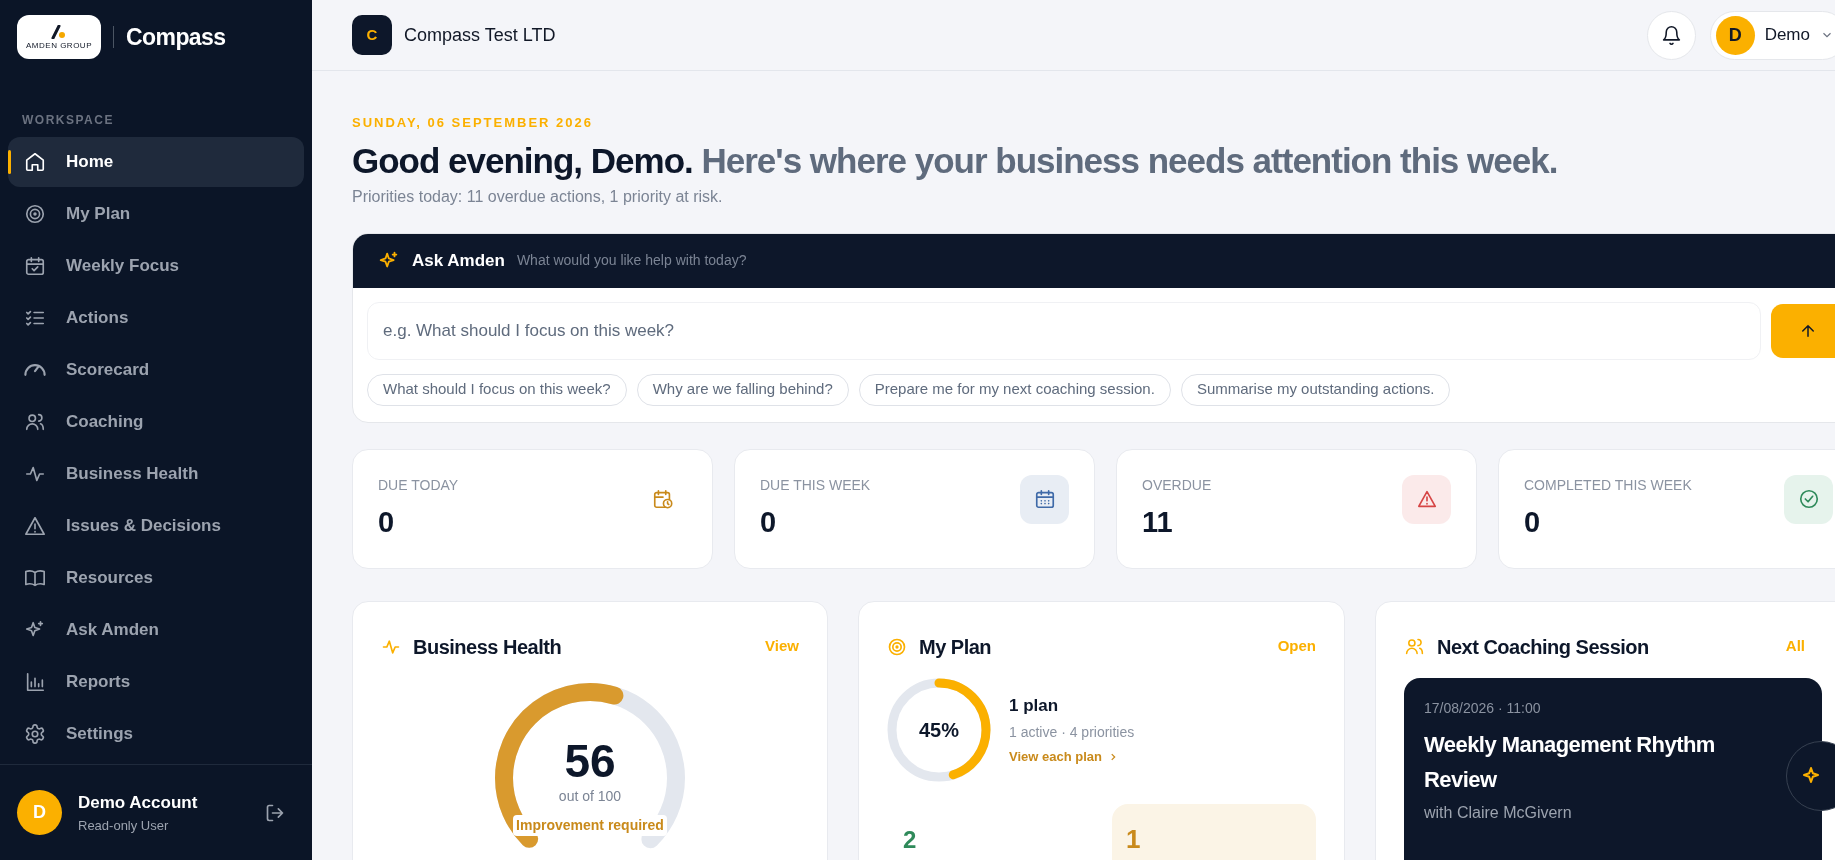 The height and width of the screenshot is (860, 1835). Describe the element at coordinates (156, 266) in the screenshot. I see `nav-item: Weekly Focus` at that location.